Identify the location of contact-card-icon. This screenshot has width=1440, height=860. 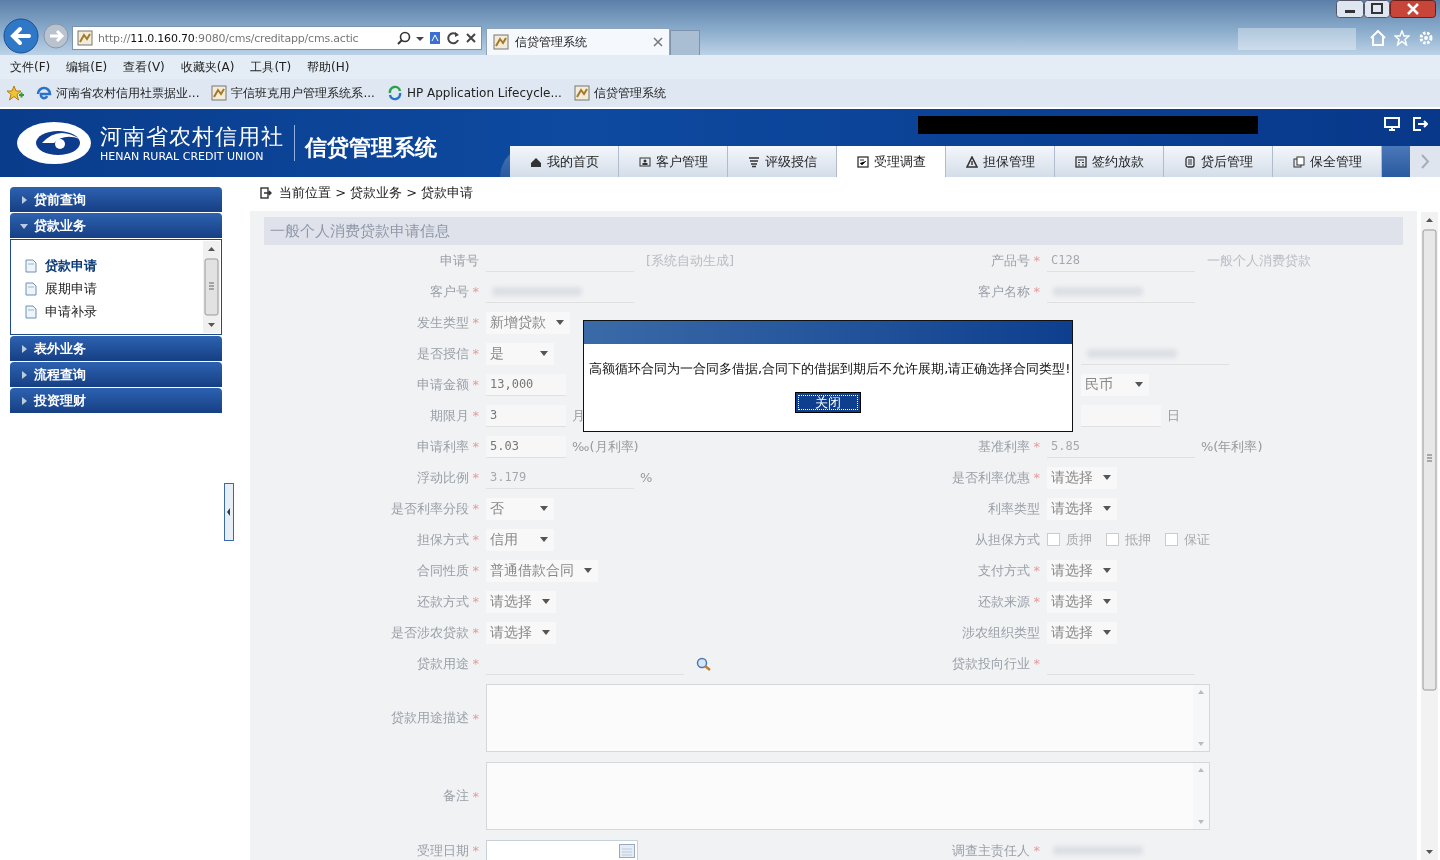
(644, 161).